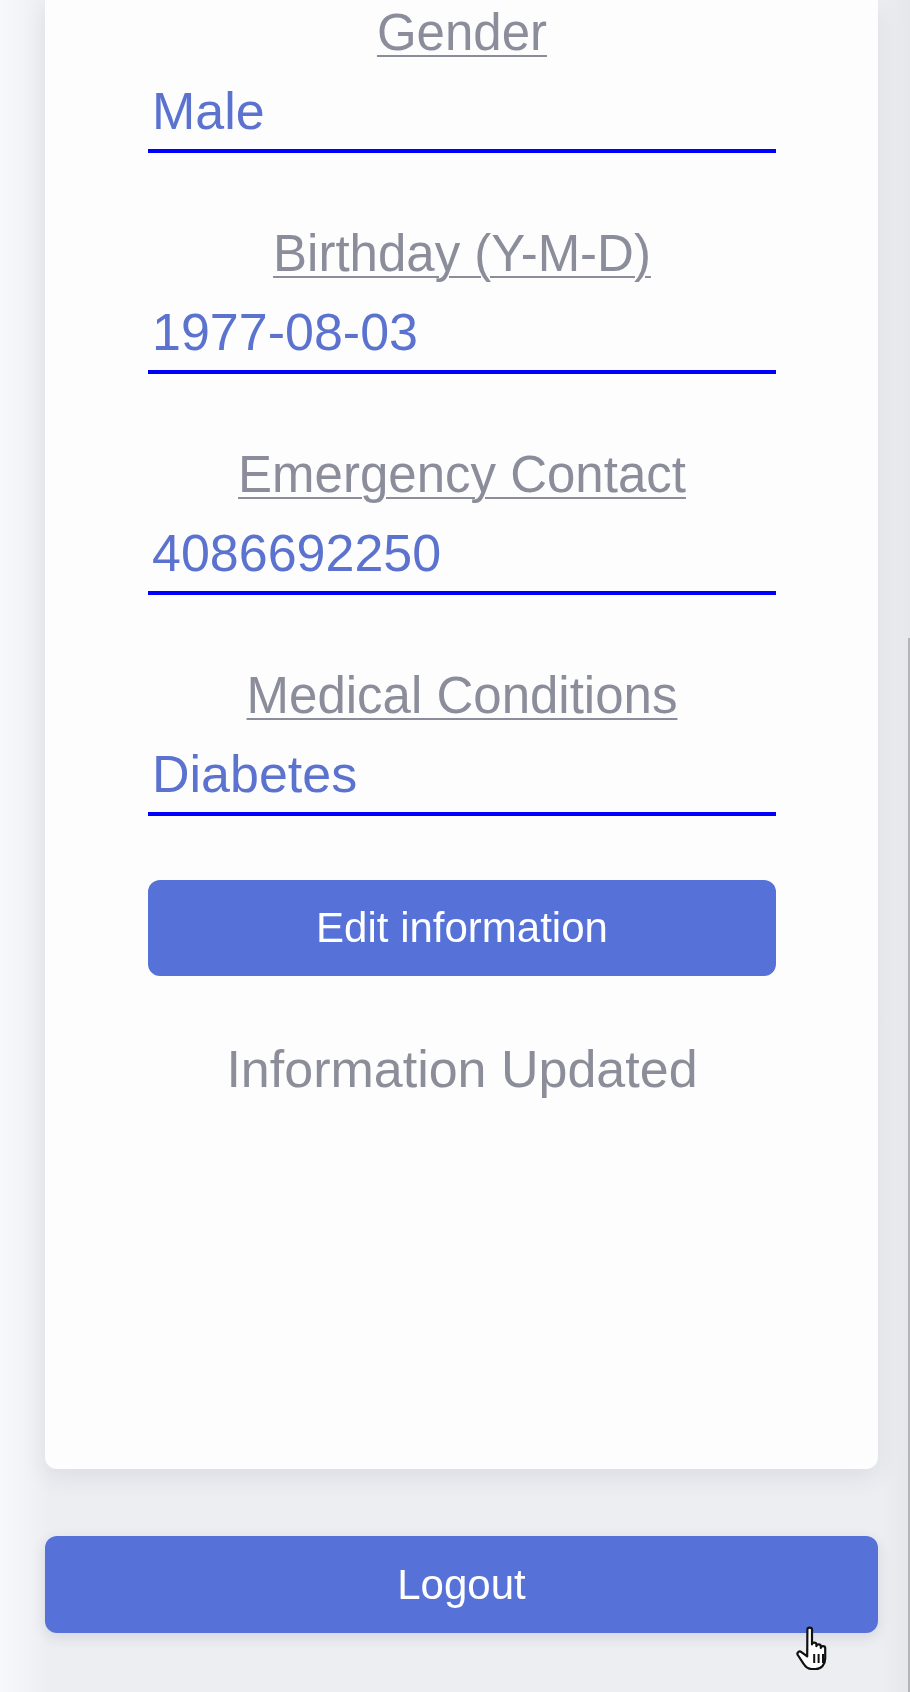 The image size is (910, 1692). Describe the element at coordinates (462, 116) in the screenshot. I see `input-field: Male` at that location.